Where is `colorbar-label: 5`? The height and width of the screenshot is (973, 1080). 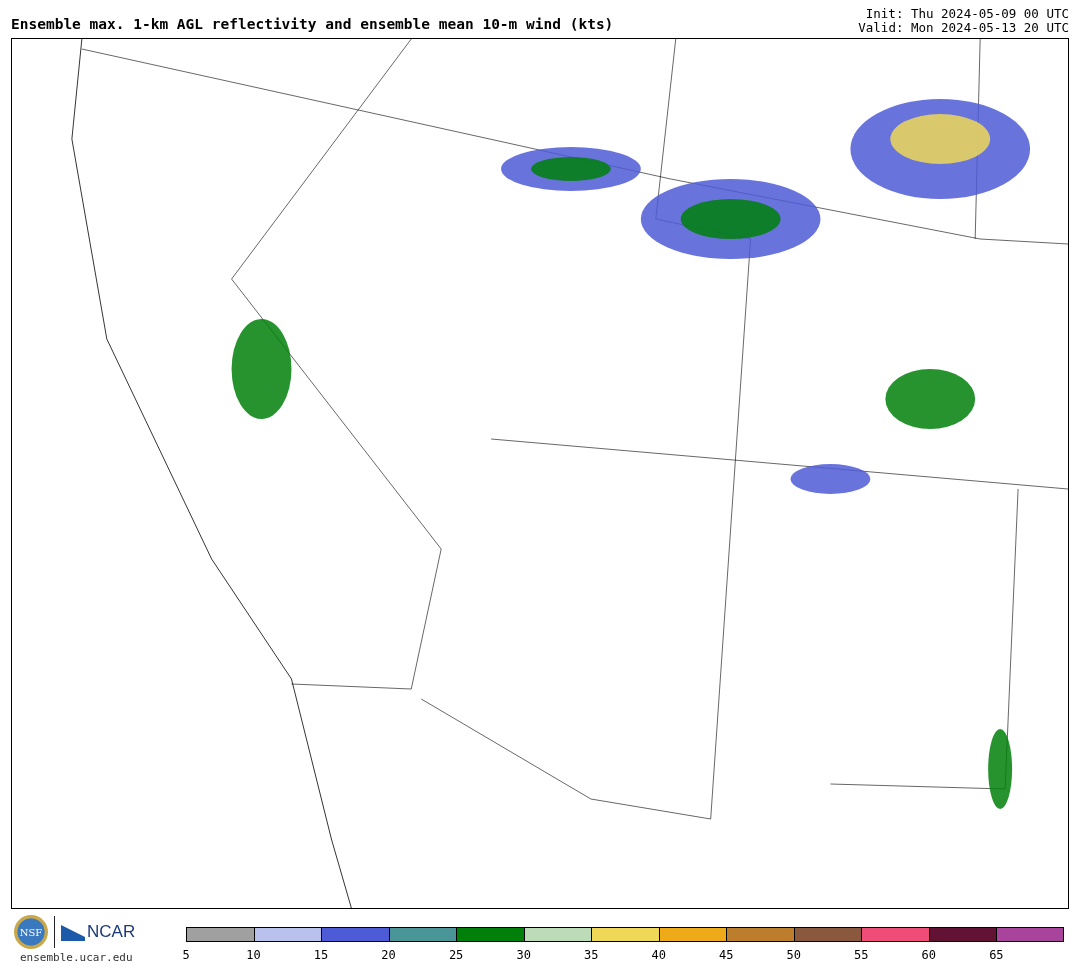 colorbar-label: 5 is located at coordinates (186, 954).